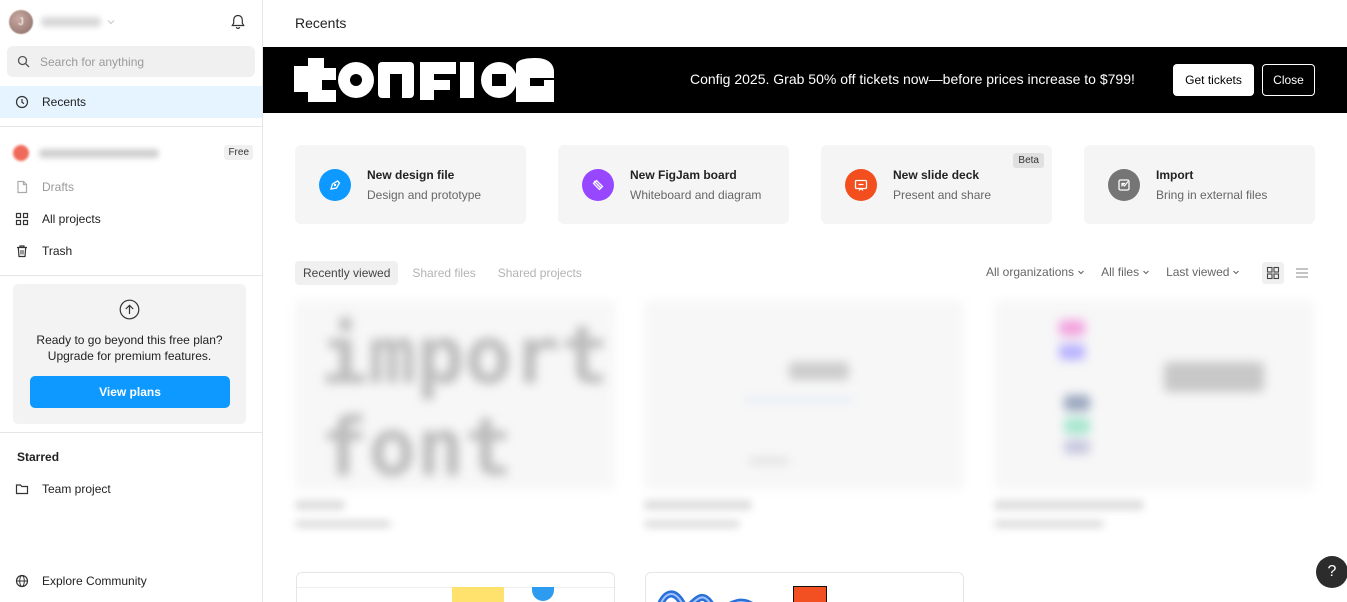  Describe the element at coordinates (1175, 175) in the screenshot. I see `card-title: Import` at that location.